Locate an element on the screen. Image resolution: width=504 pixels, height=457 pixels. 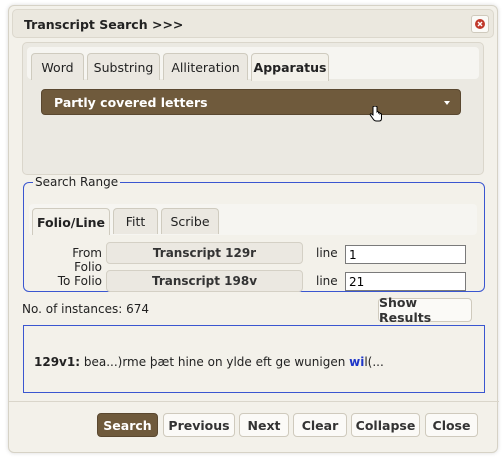
from-folio-label: From Folio is located at coordinates (87, 260).